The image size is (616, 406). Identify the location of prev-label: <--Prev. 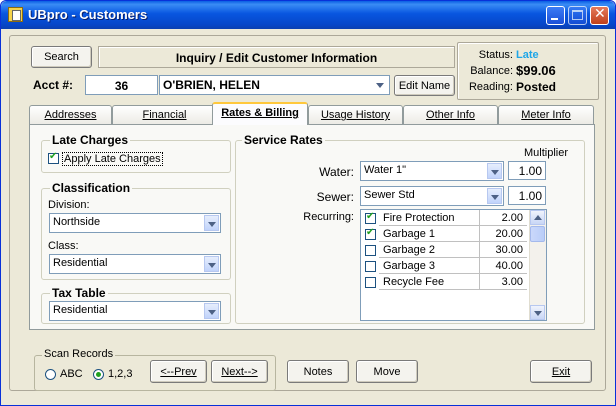
(178, 372).